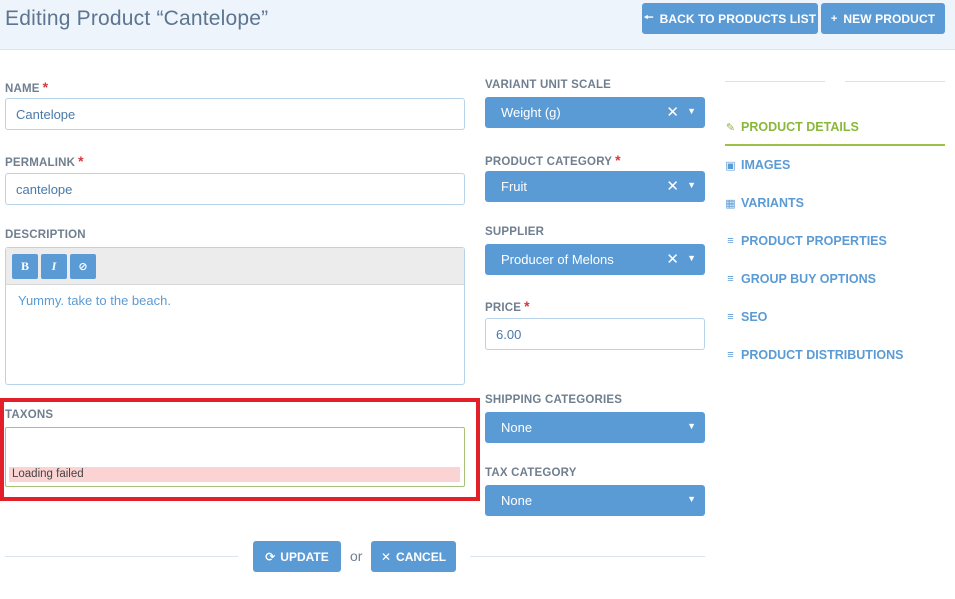 The width and height of the screenshot is (955, 599). I want to click on supplier-value: Producer of Melons, so click(557, 259).